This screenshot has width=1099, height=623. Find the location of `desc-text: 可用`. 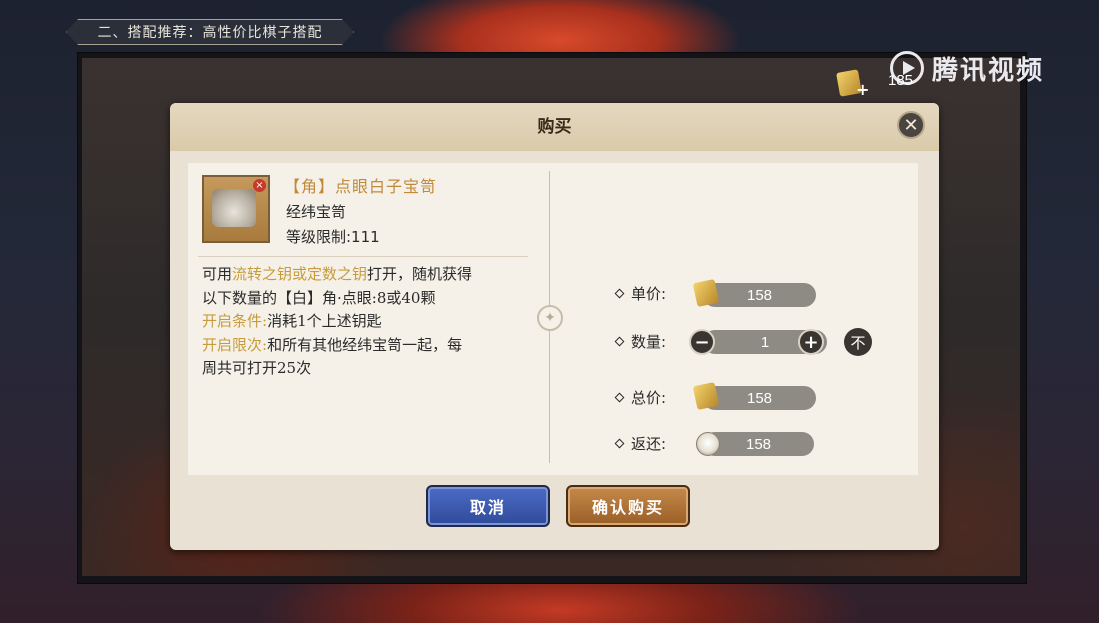

desc-text: 可用 is located at coordinates (217, 274).